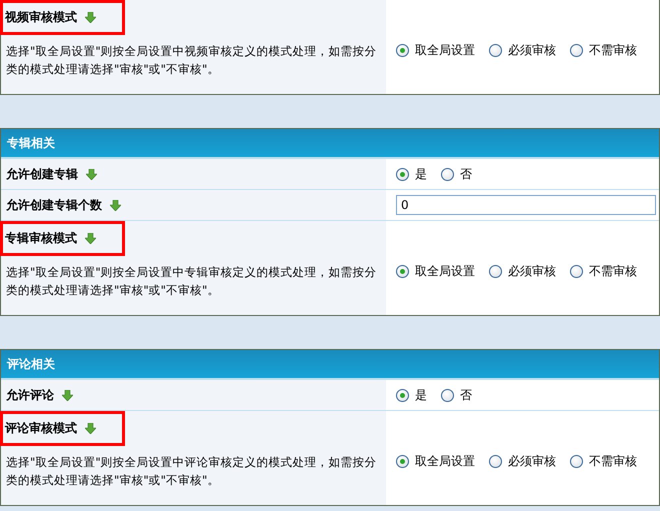 This screenshot has width=660, height=511. Describe the element at coordinates (192, 60) in the screenshot. I see `setting-description: 选择"取全局设置"则按全局设置中视频审核定义的模式处理，如需按分类的模式处理请选择"审核"或"不审核"。` at that location.